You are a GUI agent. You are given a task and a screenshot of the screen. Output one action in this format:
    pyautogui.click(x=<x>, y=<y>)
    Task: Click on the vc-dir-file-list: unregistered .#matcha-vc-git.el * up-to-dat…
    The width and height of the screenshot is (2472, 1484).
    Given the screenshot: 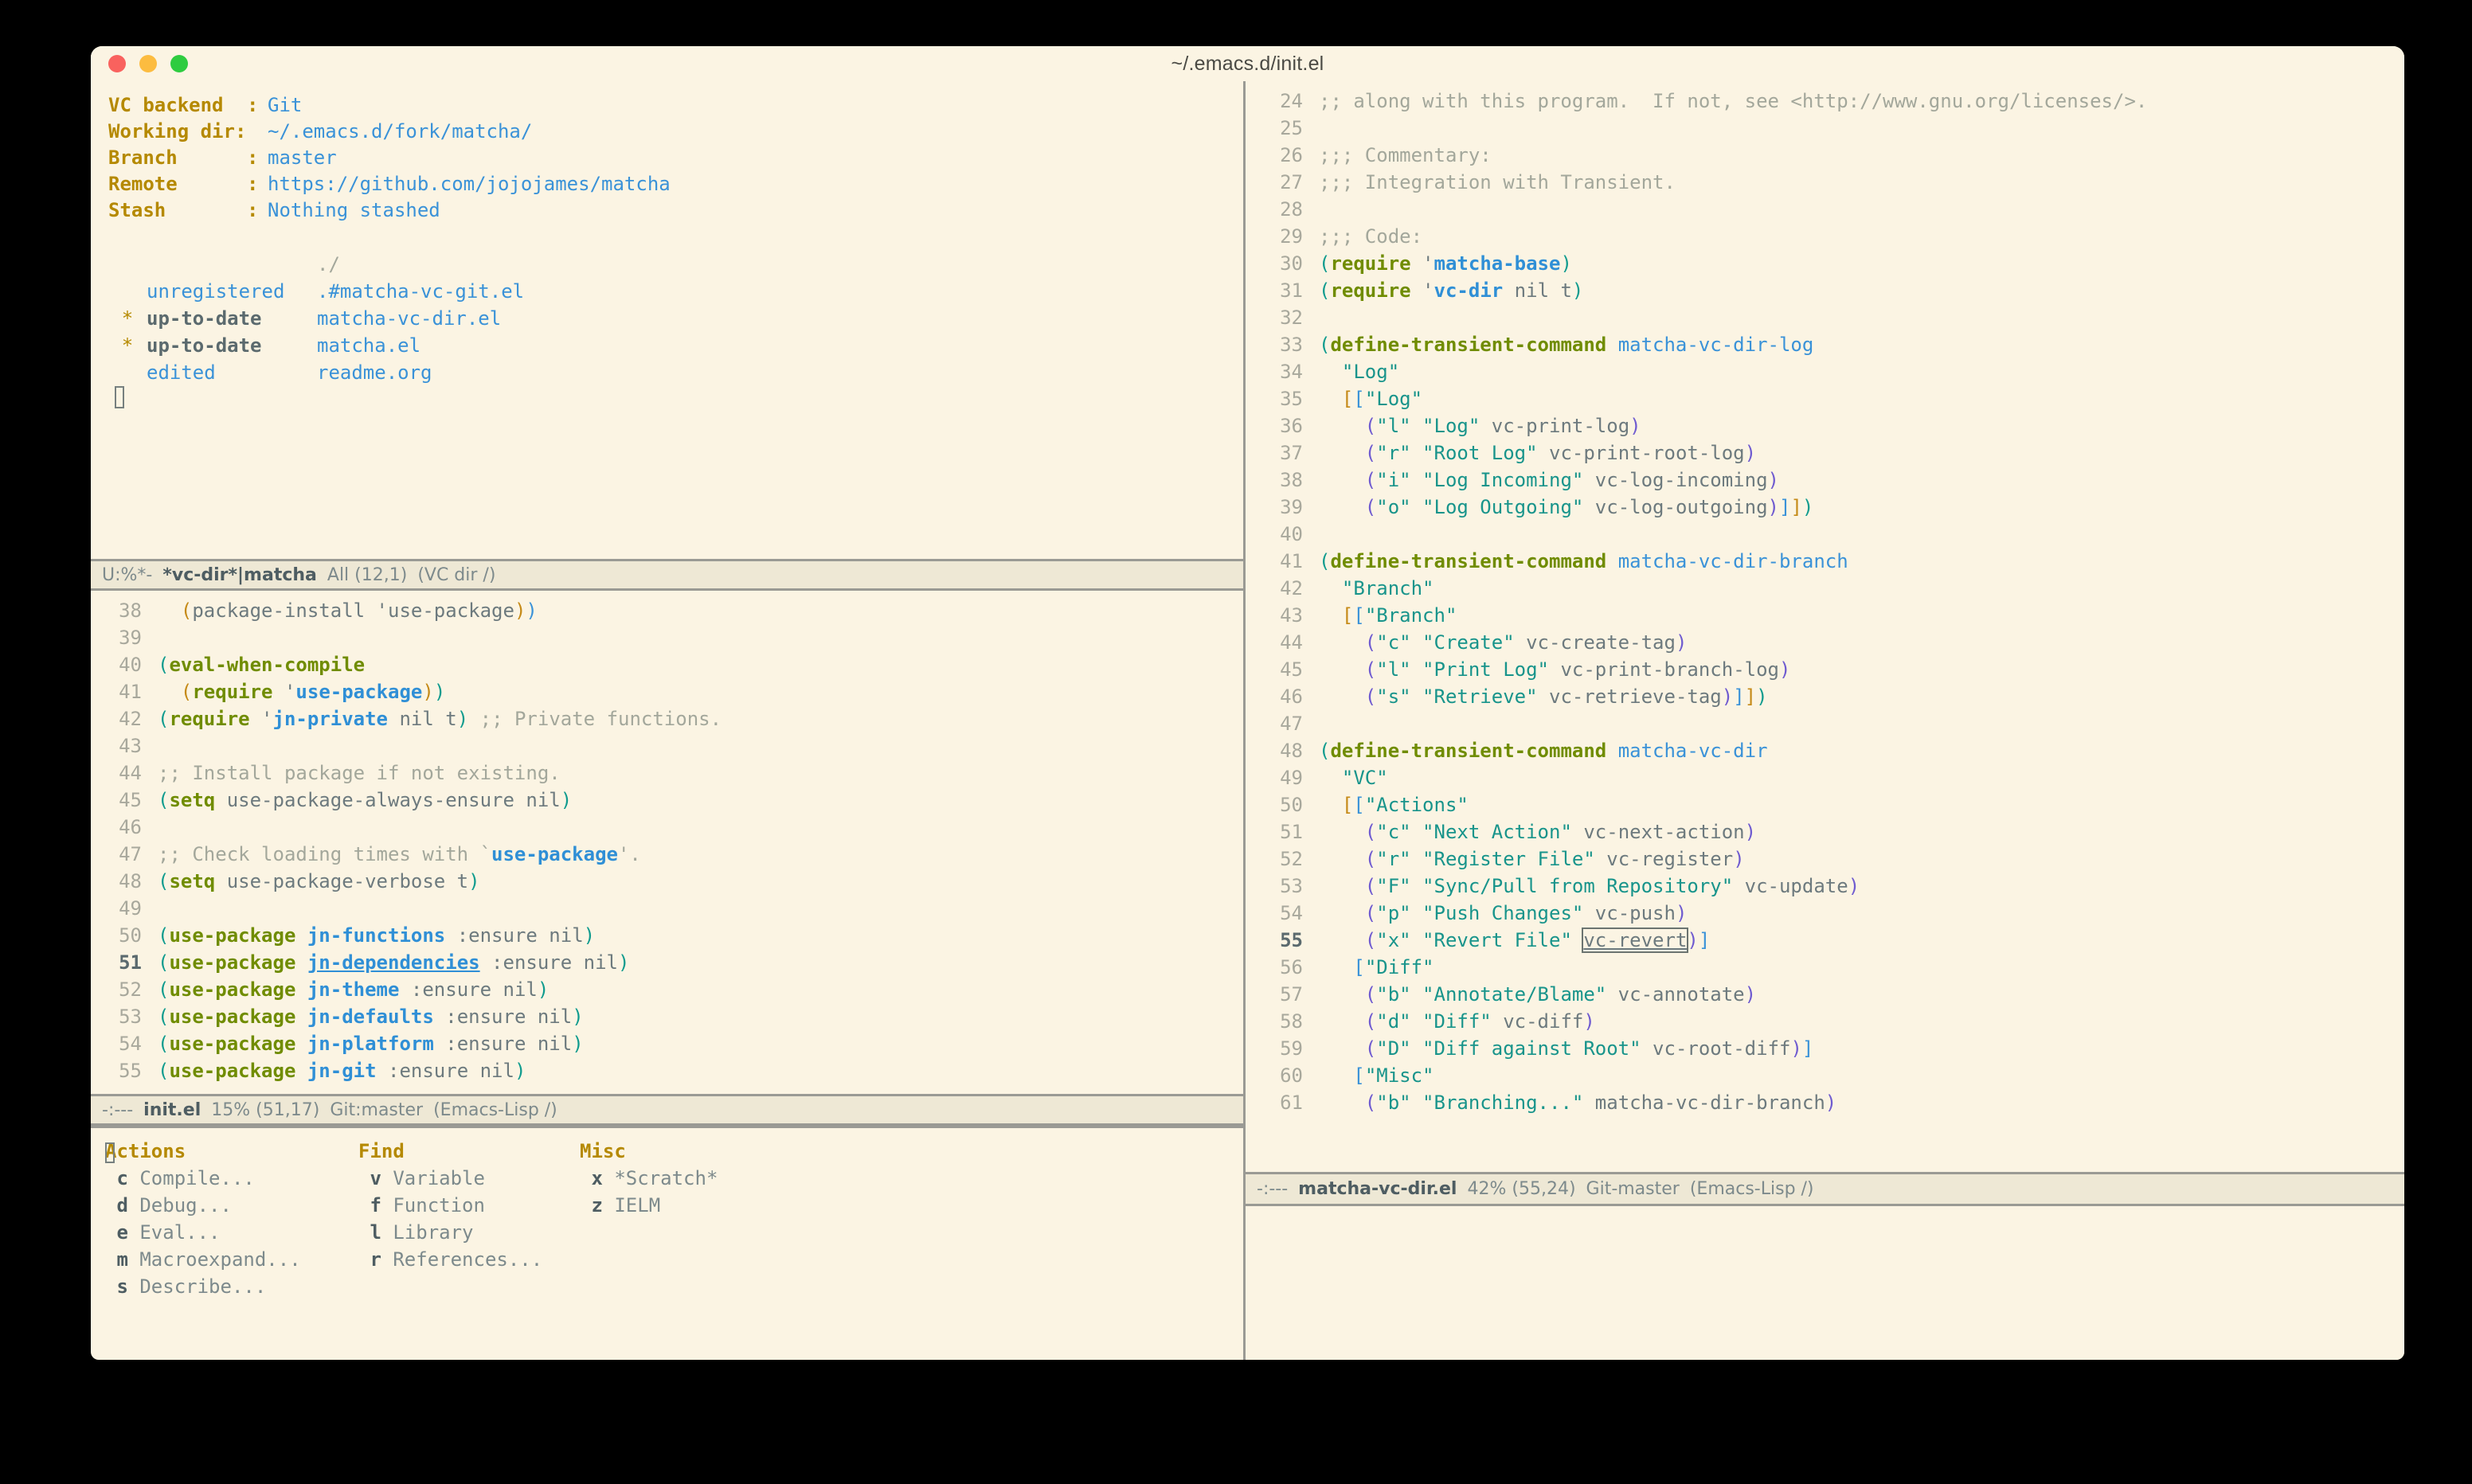 What is the action you would take?
    pyautogui.click(x=675, y=332)
    